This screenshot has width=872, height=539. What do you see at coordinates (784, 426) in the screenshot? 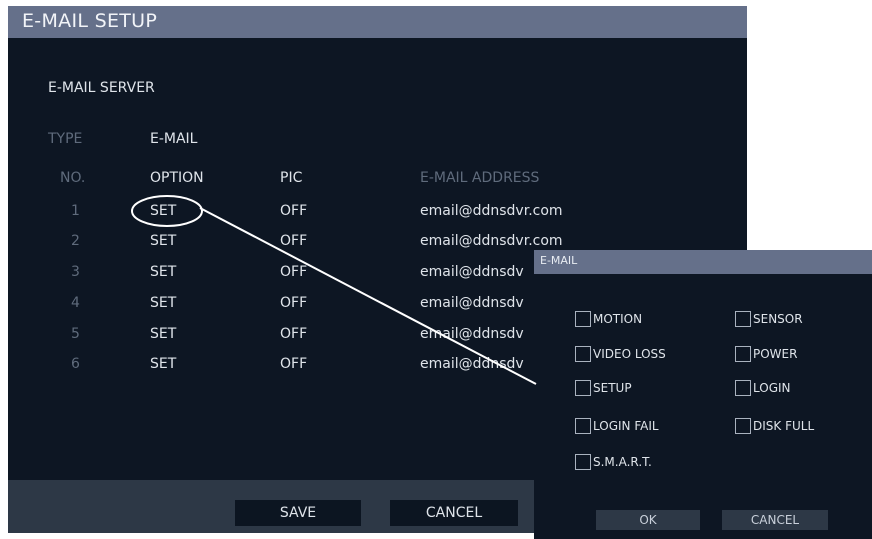
I see `disk-full-label: DISK FULL` at bounding box center [784, 426].